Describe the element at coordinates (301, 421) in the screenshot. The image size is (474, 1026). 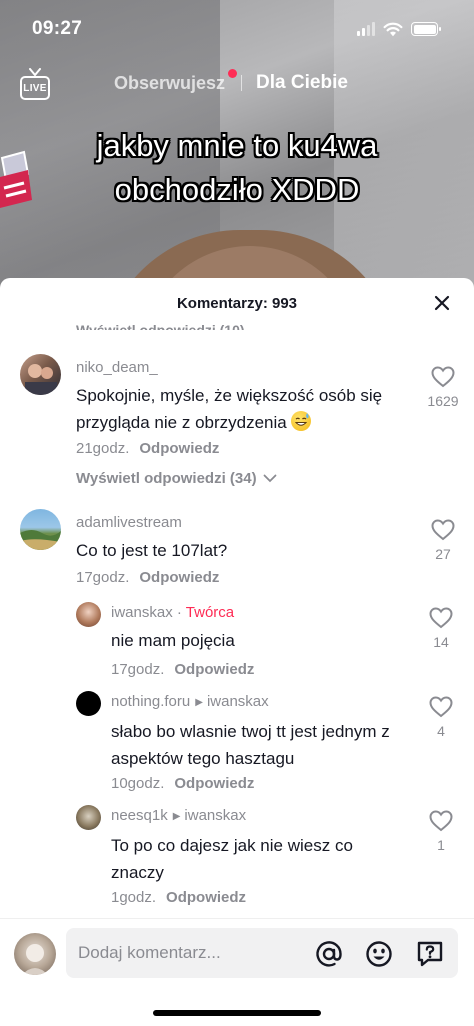
I see `sweat-smile-emoji-icon` at that location.